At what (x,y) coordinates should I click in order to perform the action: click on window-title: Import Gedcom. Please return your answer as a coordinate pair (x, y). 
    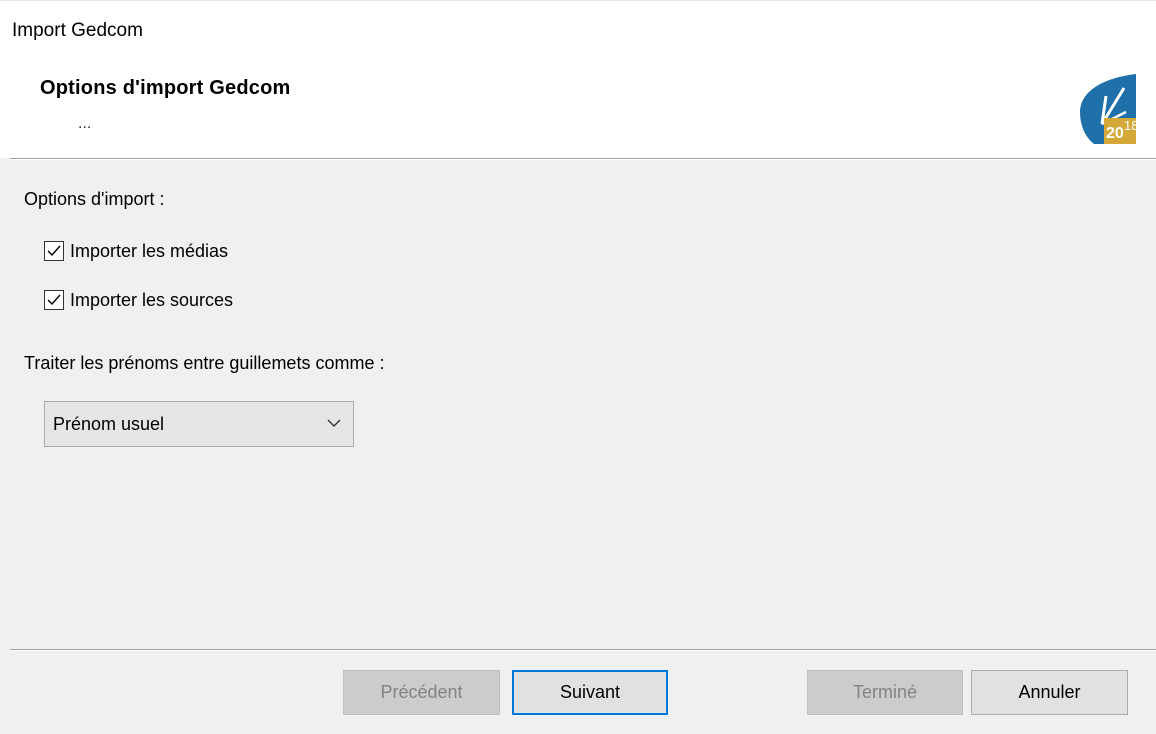
    Looking at the image, I should click on (77, 30).